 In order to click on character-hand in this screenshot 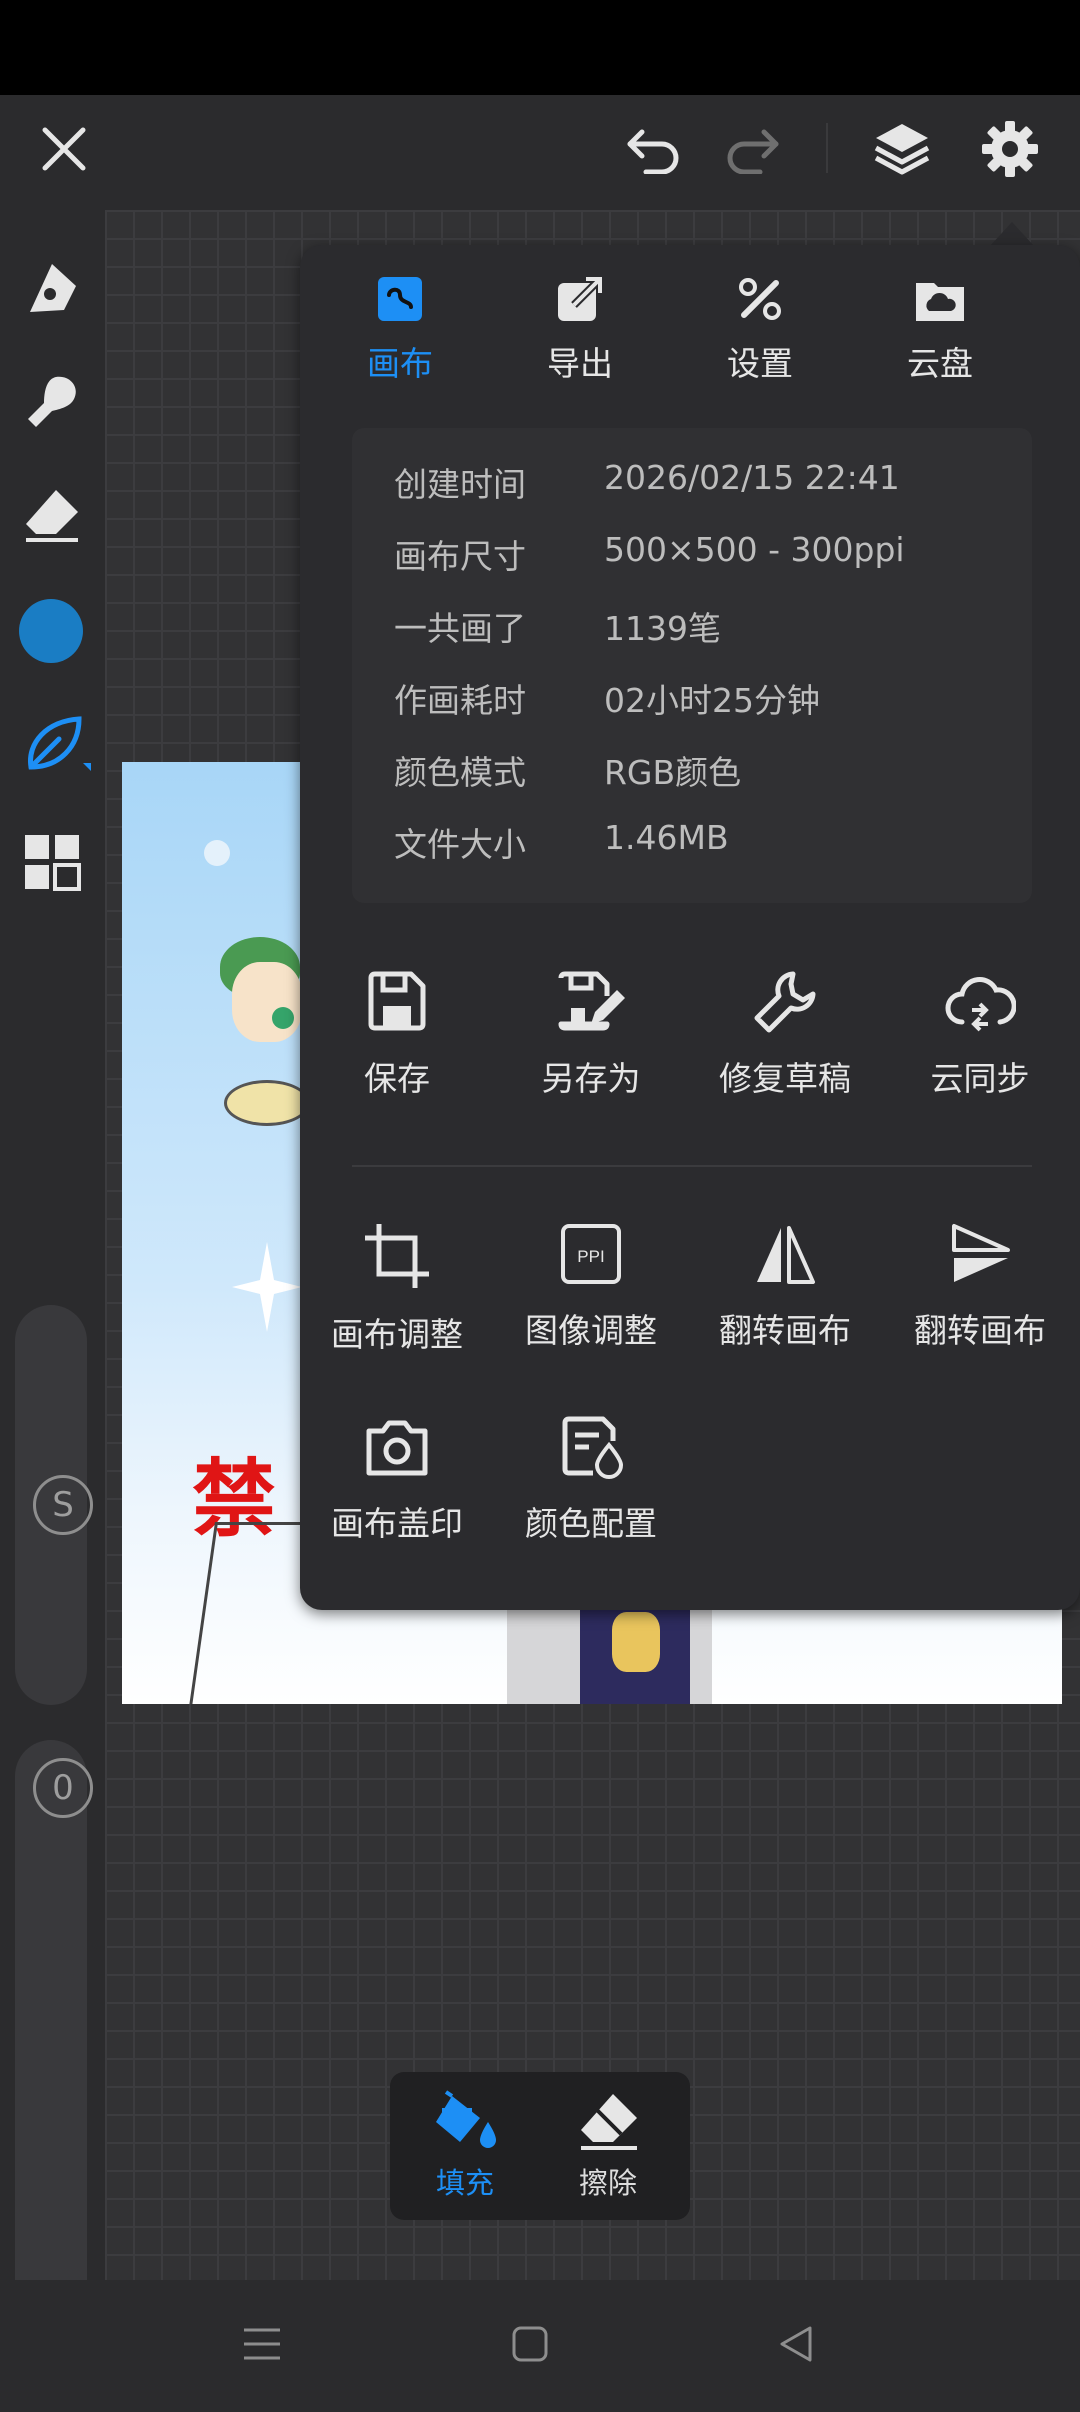, I will do `click(636, 1642)`.